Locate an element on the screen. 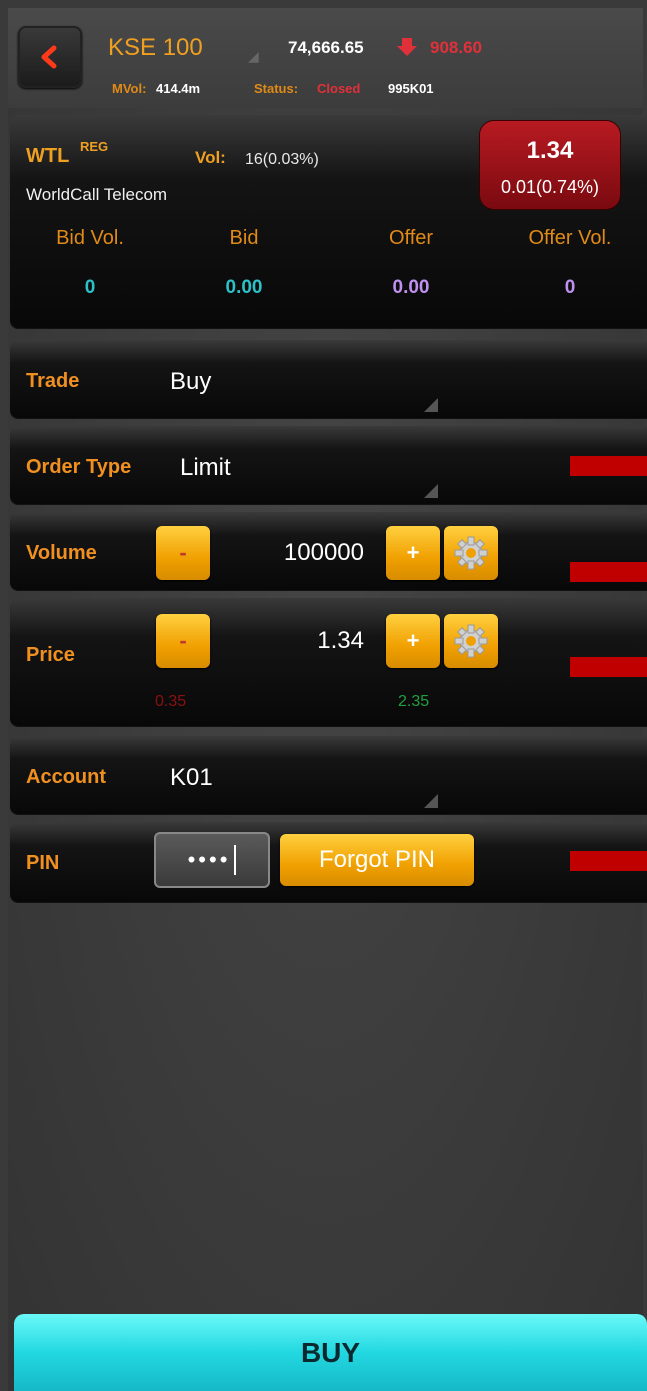 The height and width of the screenshot is (1391, 647). offer-vol-header: Offer Vol. is located at coordinates (570, 238).